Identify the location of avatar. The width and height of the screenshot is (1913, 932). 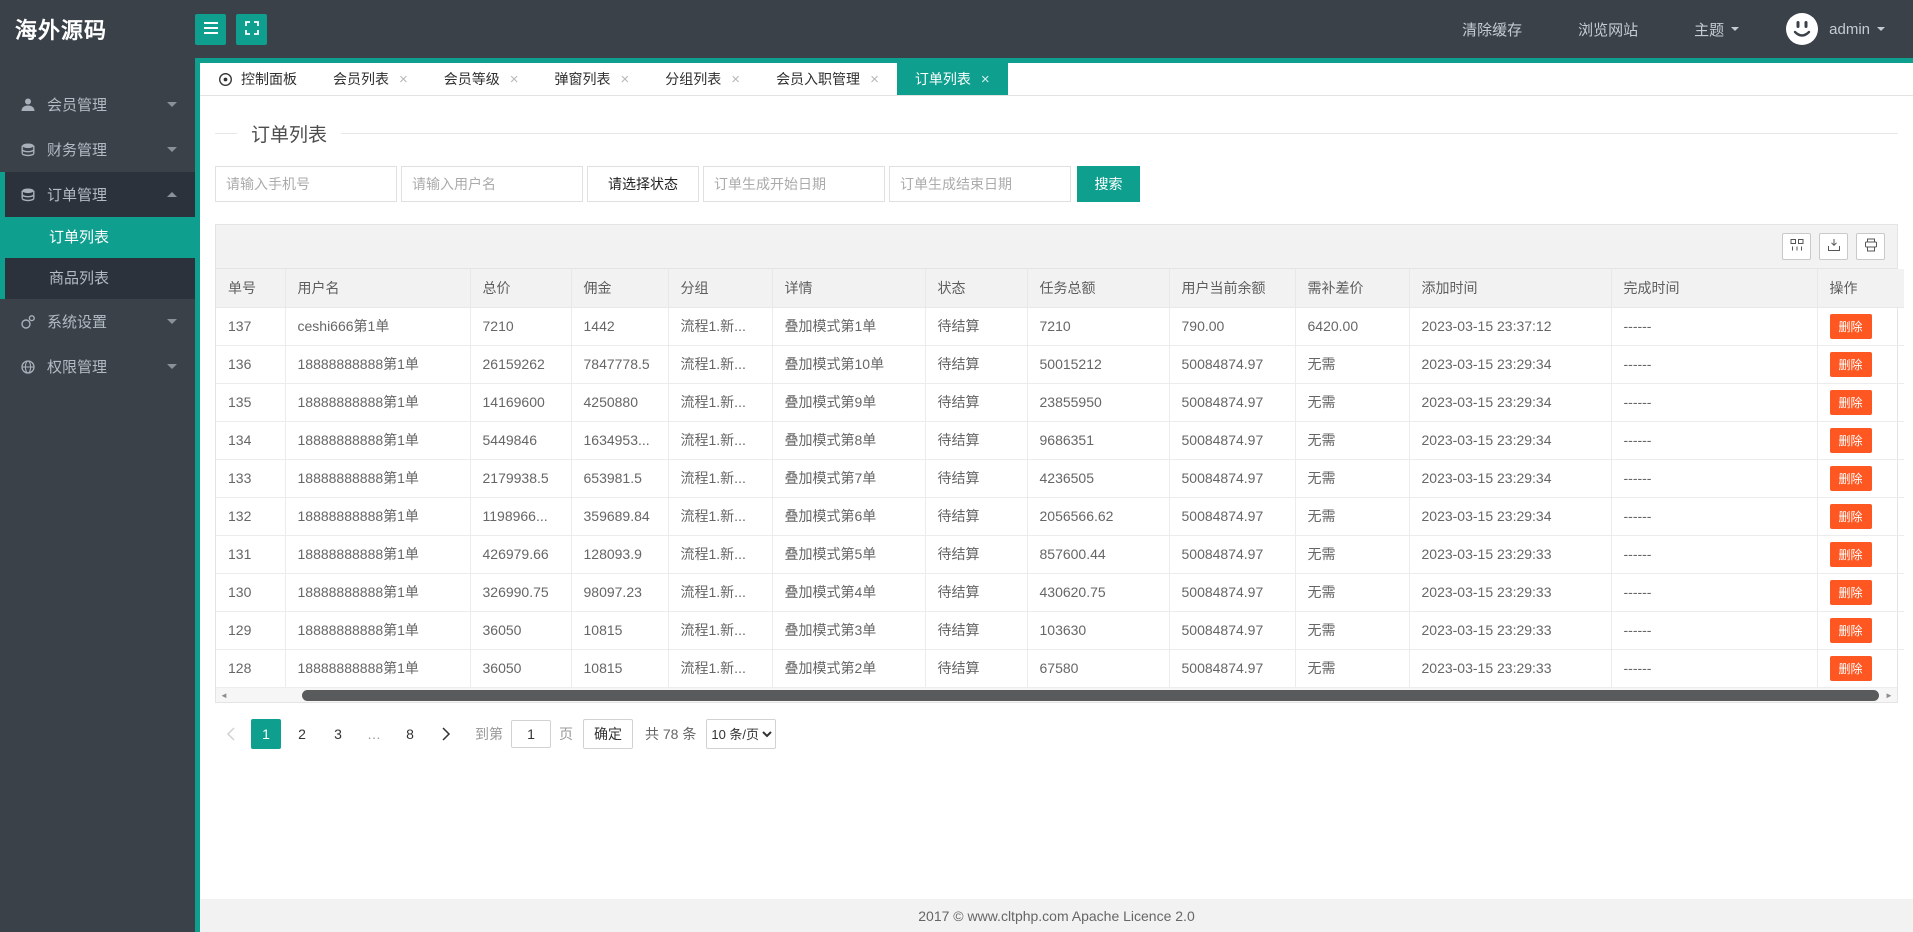
(1802, 29).